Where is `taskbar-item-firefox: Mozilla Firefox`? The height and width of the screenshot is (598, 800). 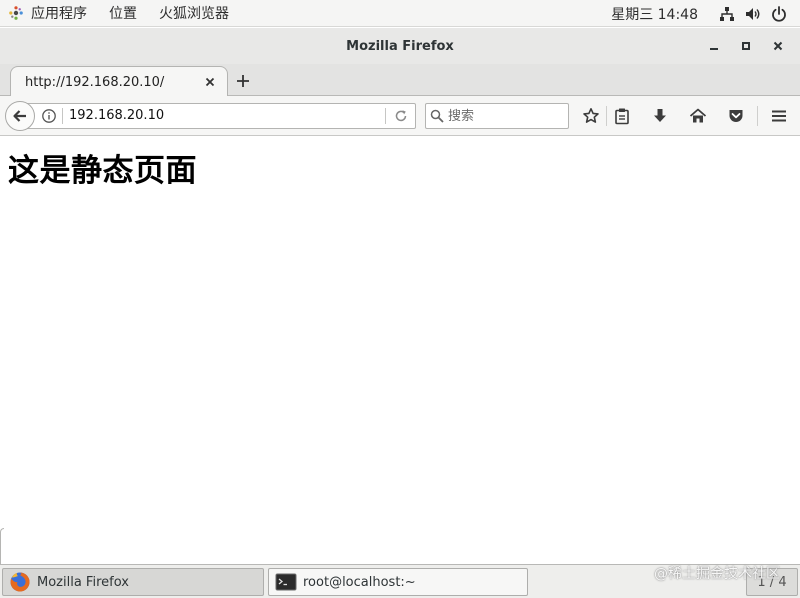 taskbar-item-firefox: Mozilla Firefox is located at coordinates (133, 582).